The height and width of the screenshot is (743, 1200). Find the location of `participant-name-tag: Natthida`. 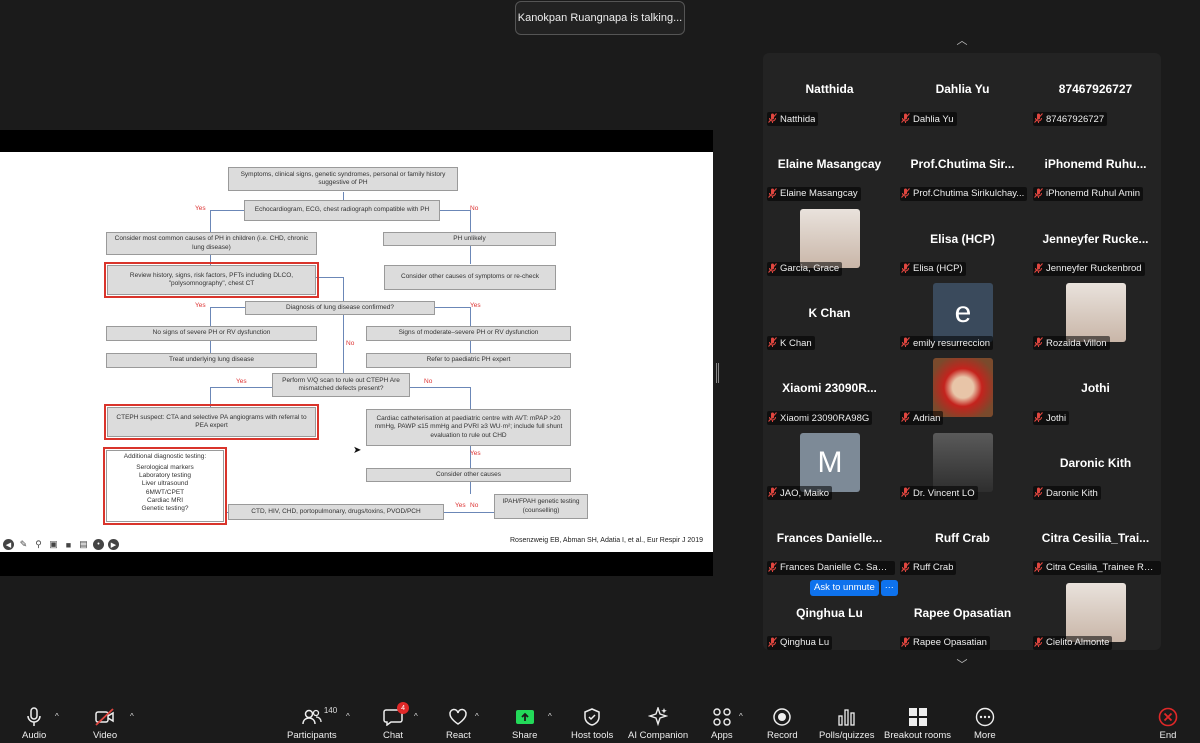

participant-name-tag: Natthida is located at coordinates (793, 119).